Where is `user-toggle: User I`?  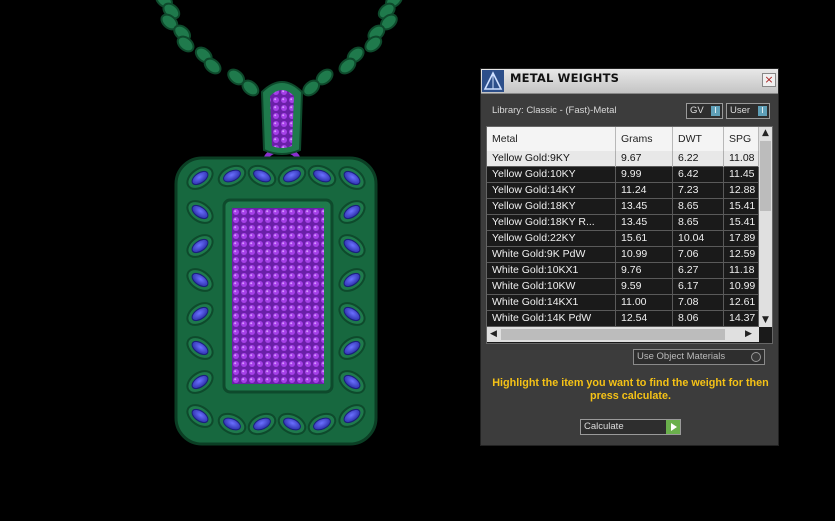 user-toggle: User I is located at coordinates (748, 111).